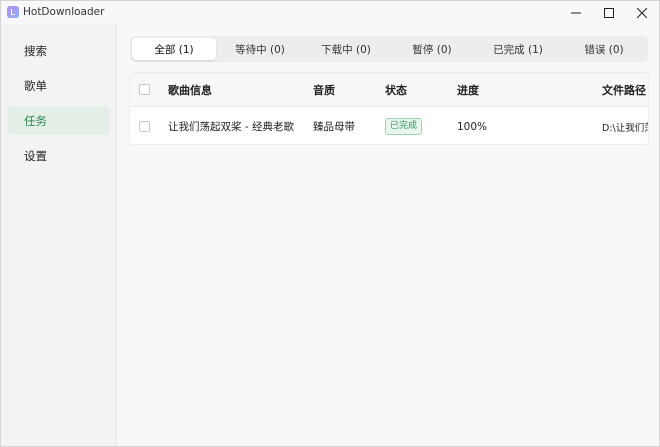  What do you see at coordinates (190, 89) in the screenshot?
I see `column-header-song: 歌曲信息` at bounding box center [190, 89].